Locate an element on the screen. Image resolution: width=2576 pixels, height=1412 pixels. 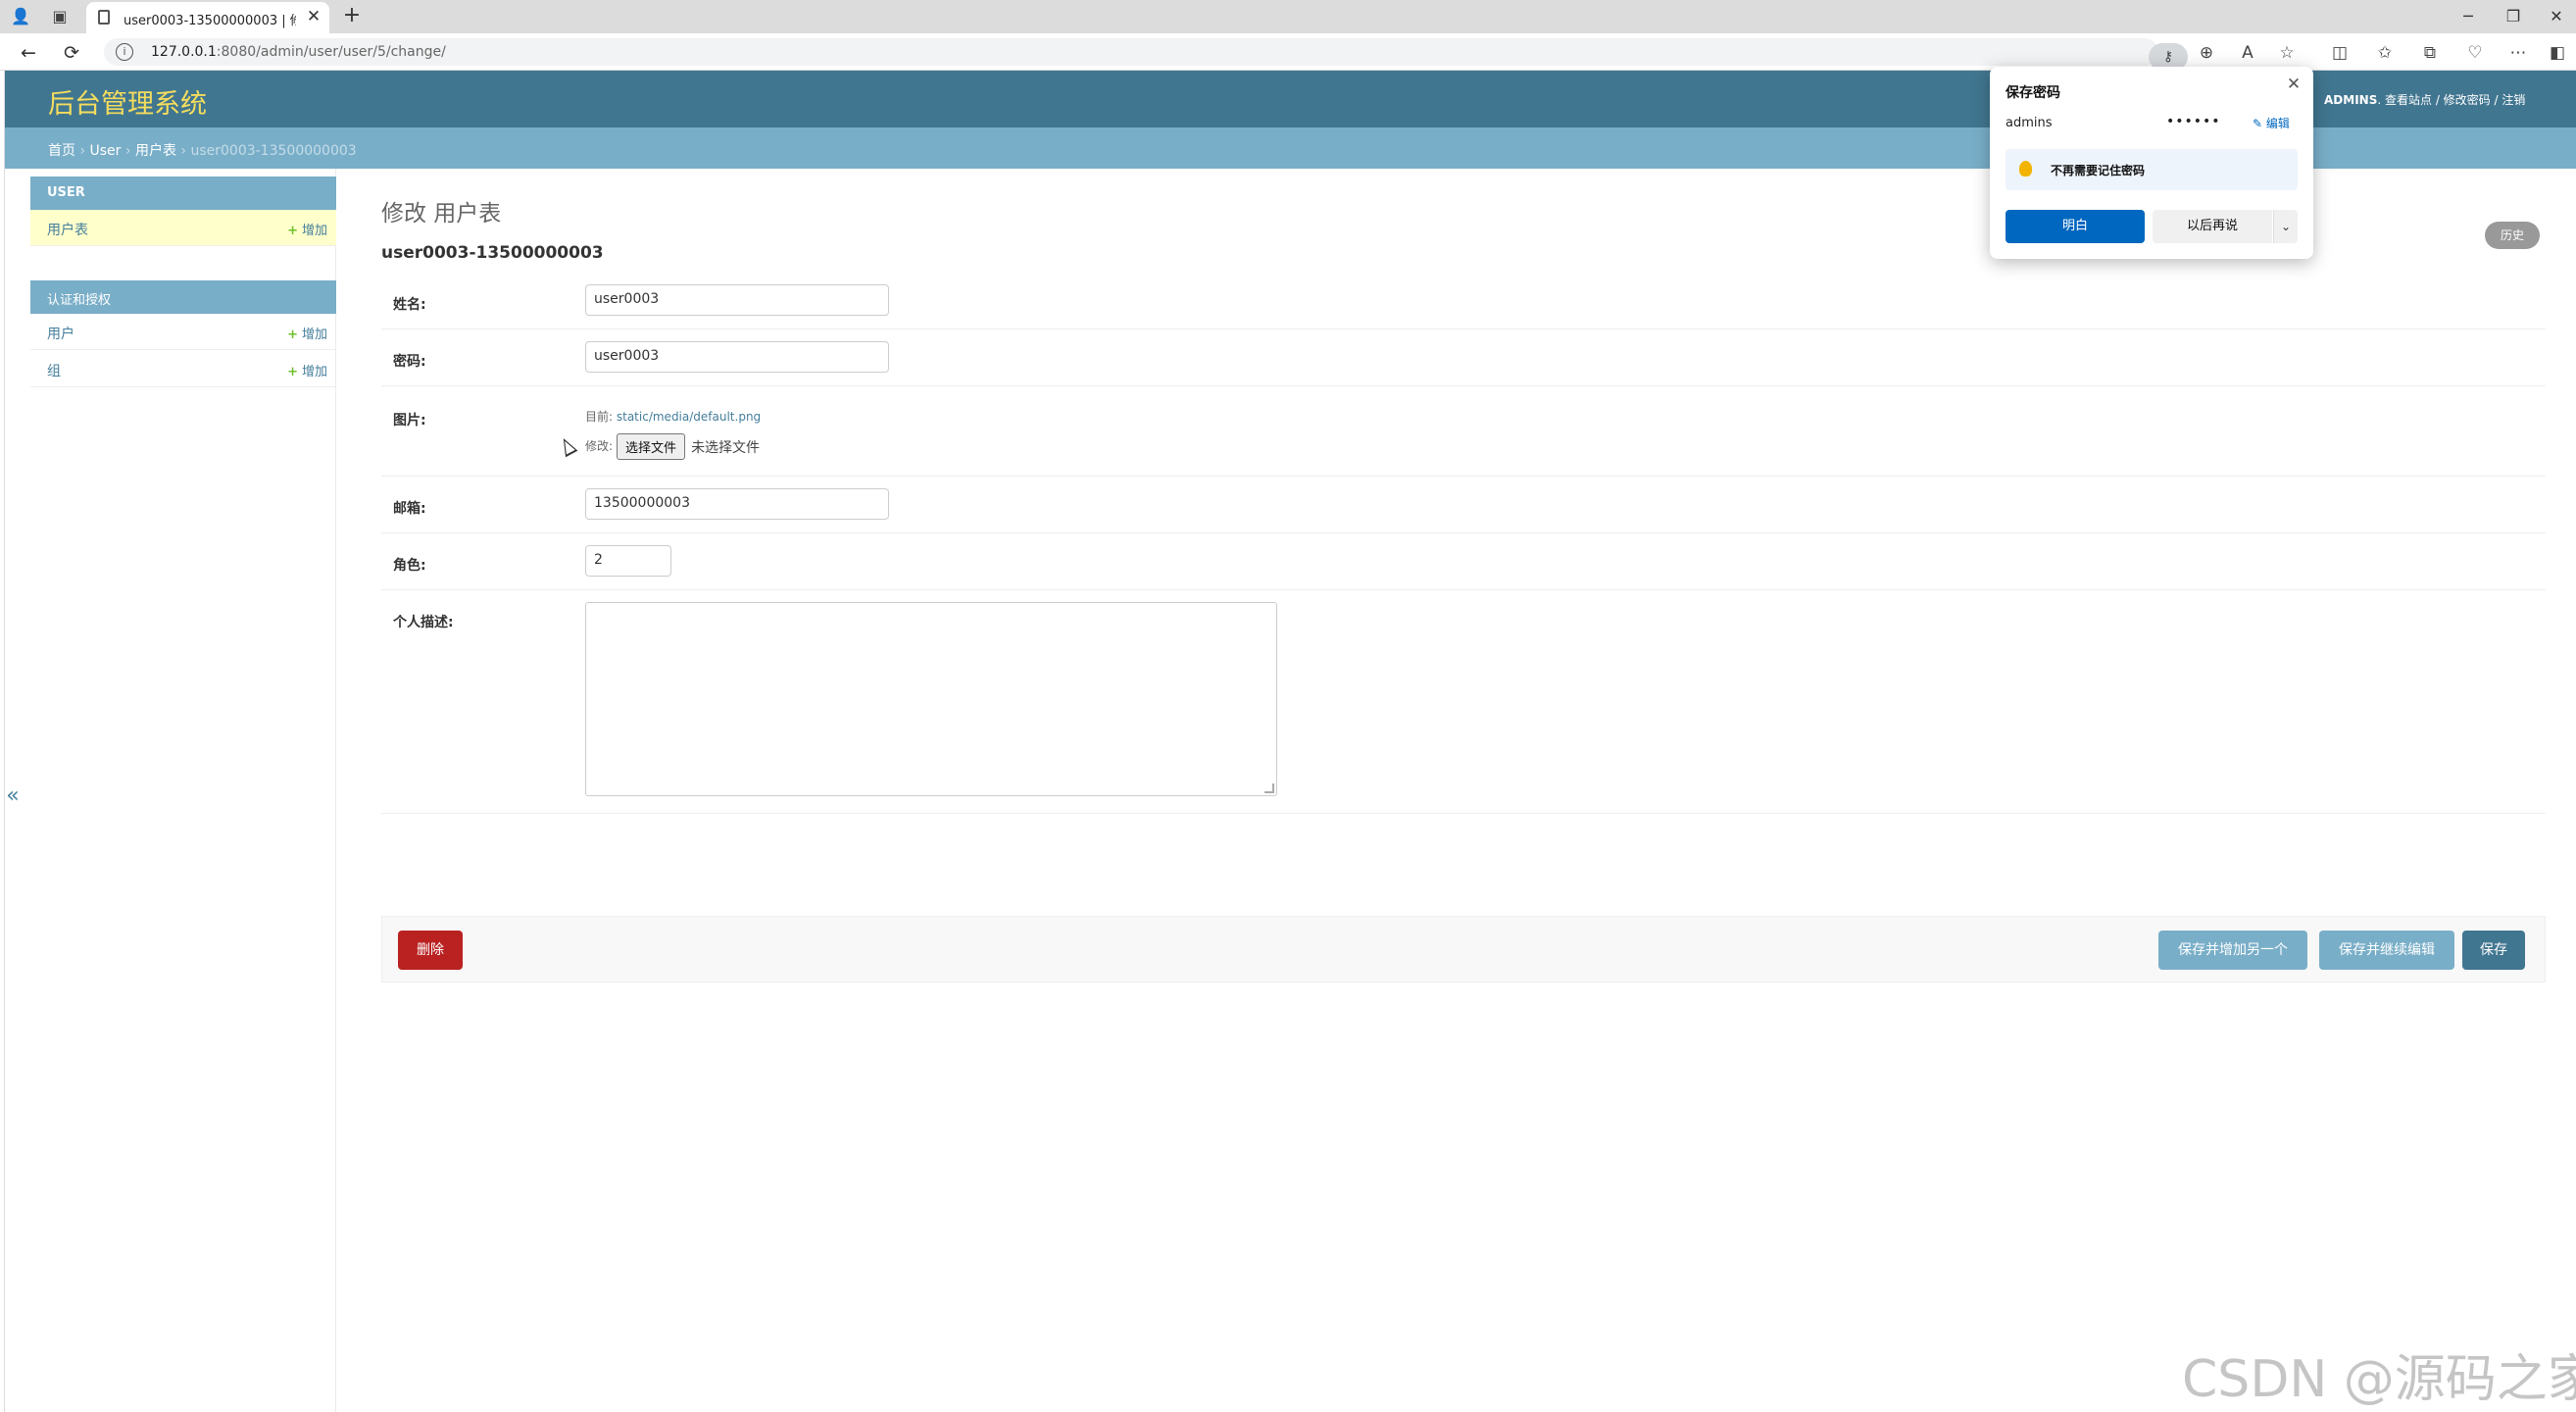
url-host: 127.0.0.1 is located at coordinates (184, 52).